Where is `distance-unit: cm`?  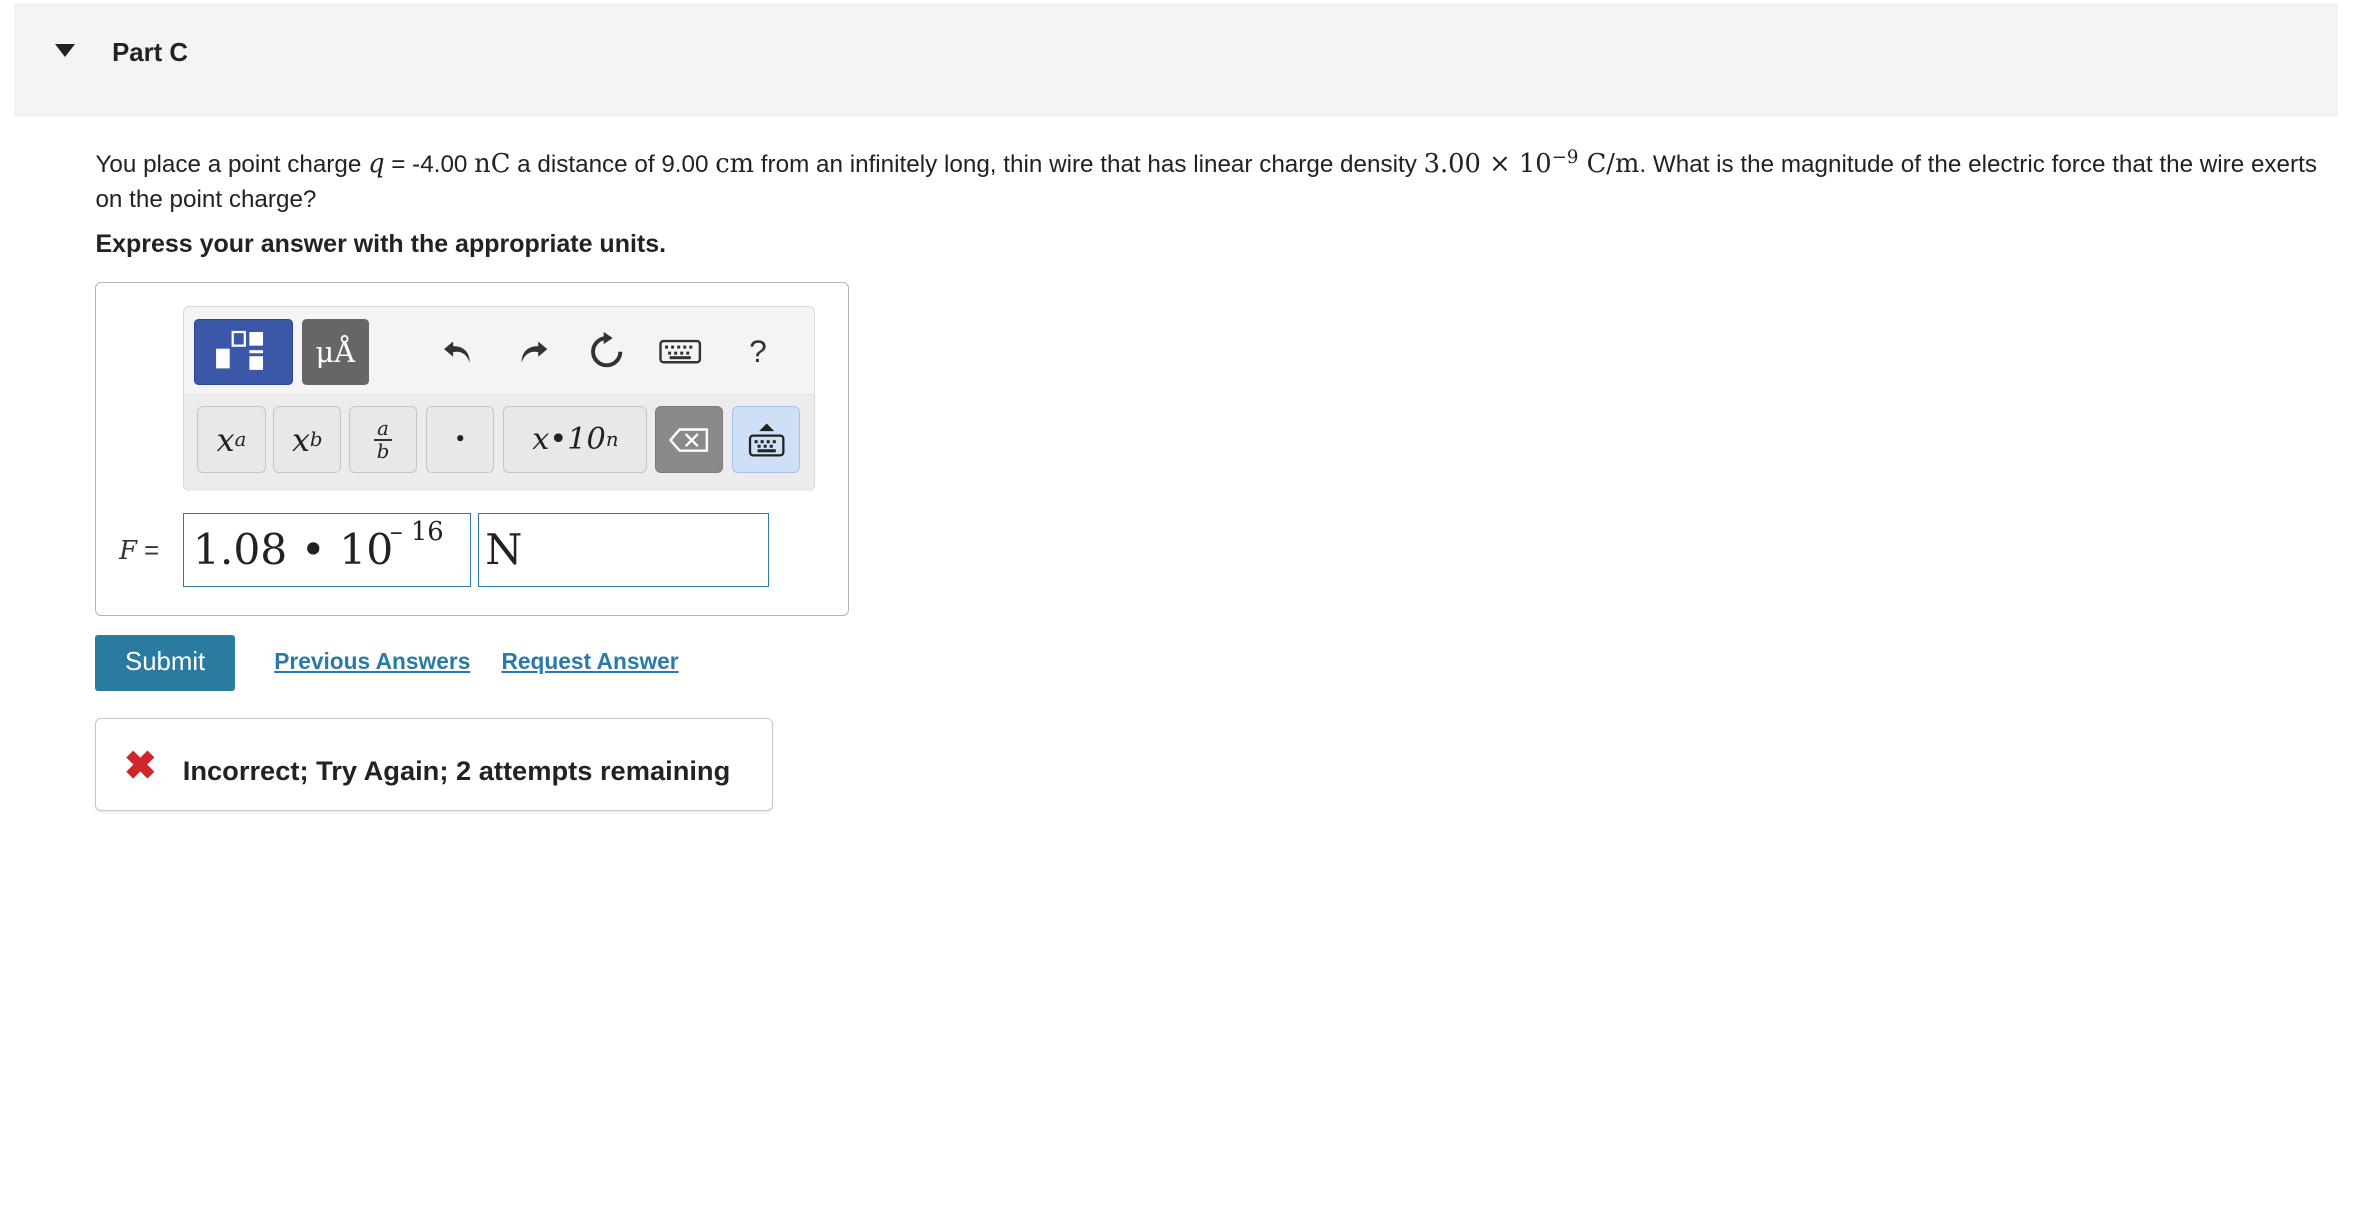
distance-unit: cm is located at coordinates (735, 163).